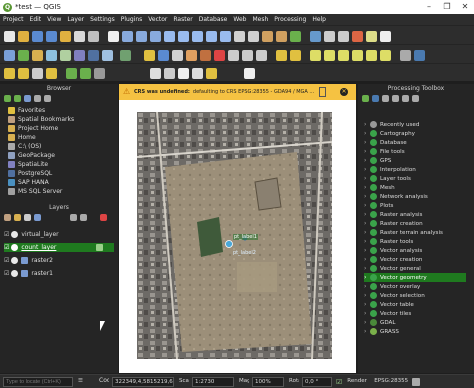 The width and height of the screenshot is (474, 388). Describe the element at coordinates (9, 36) in the screenshot. I see `new-project-icon` at that location.